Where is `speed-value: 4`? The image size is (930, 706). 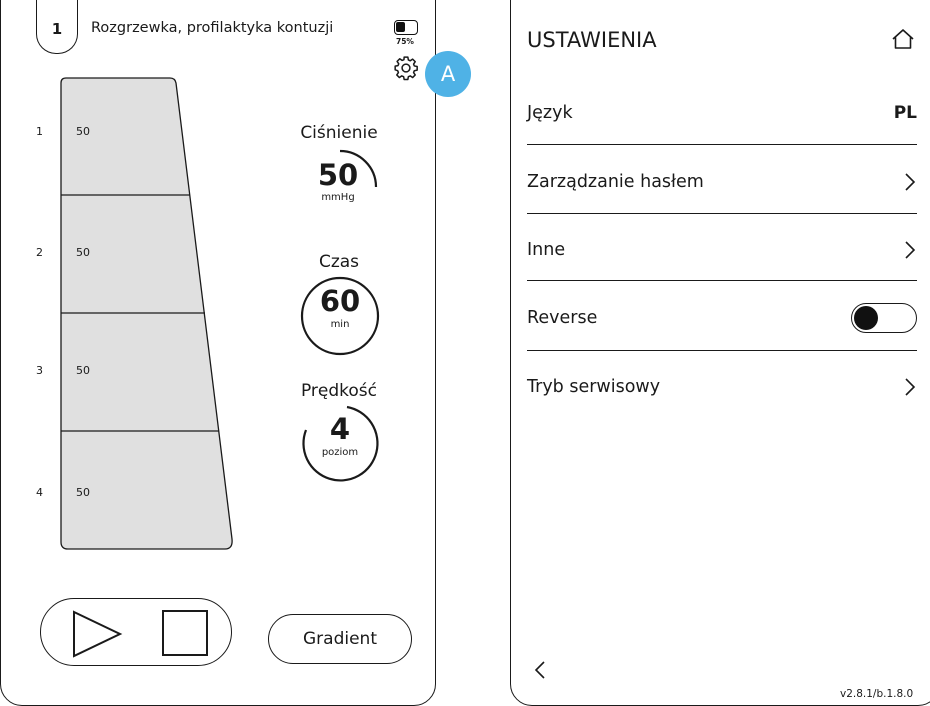 speed-value: 4 is located at coordinates (340, 429).